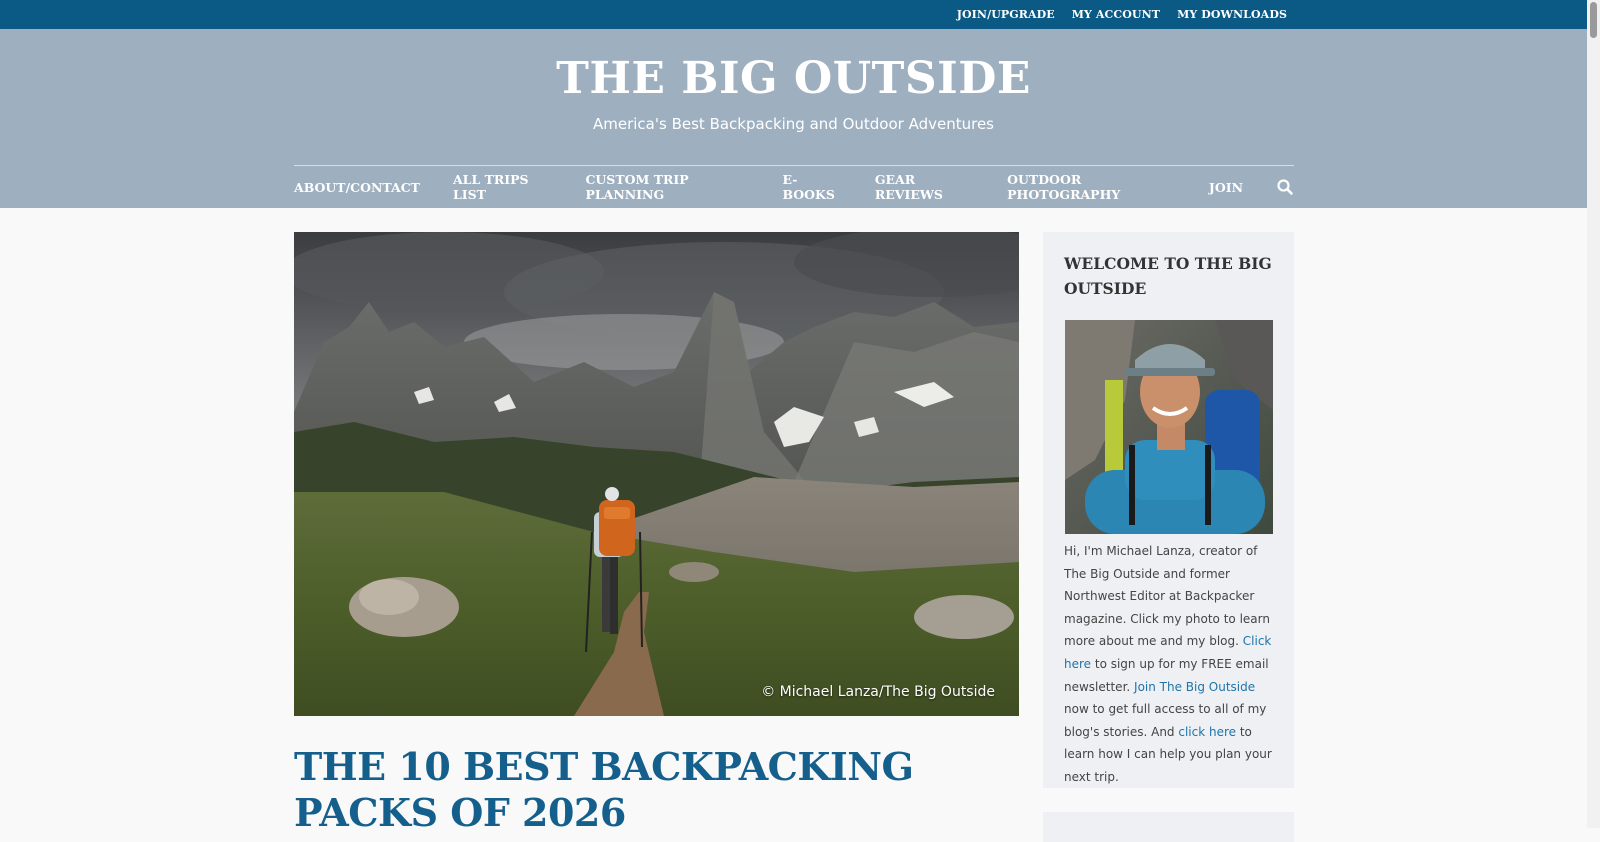 The width and height of the screenshot is (1600, 842). Describe the element at coordinates (1006, 14) in the screenshot. I see `join-upgrade-link: JOIN/UPGRADE` at that location.